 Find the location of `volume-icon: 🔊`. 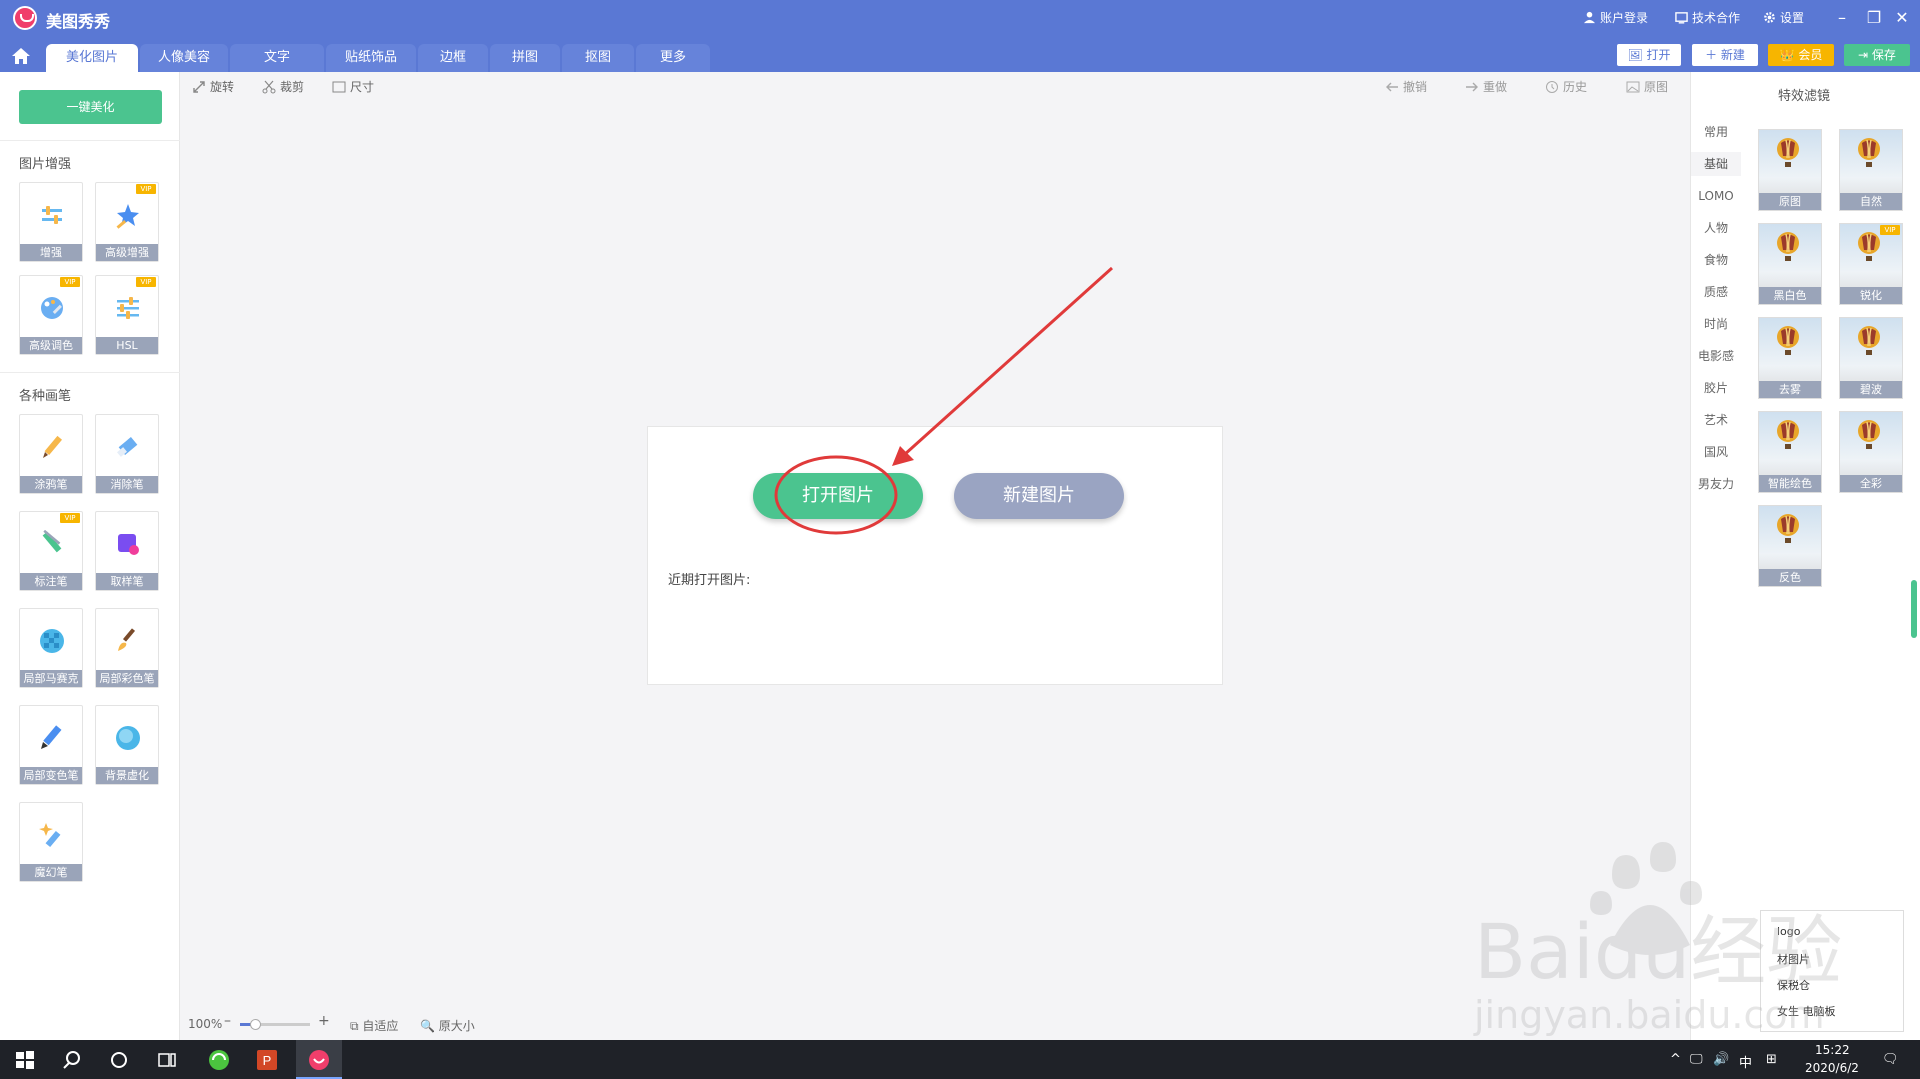

volume-icon: 🔊 is located at coordinates (1721, 1059).